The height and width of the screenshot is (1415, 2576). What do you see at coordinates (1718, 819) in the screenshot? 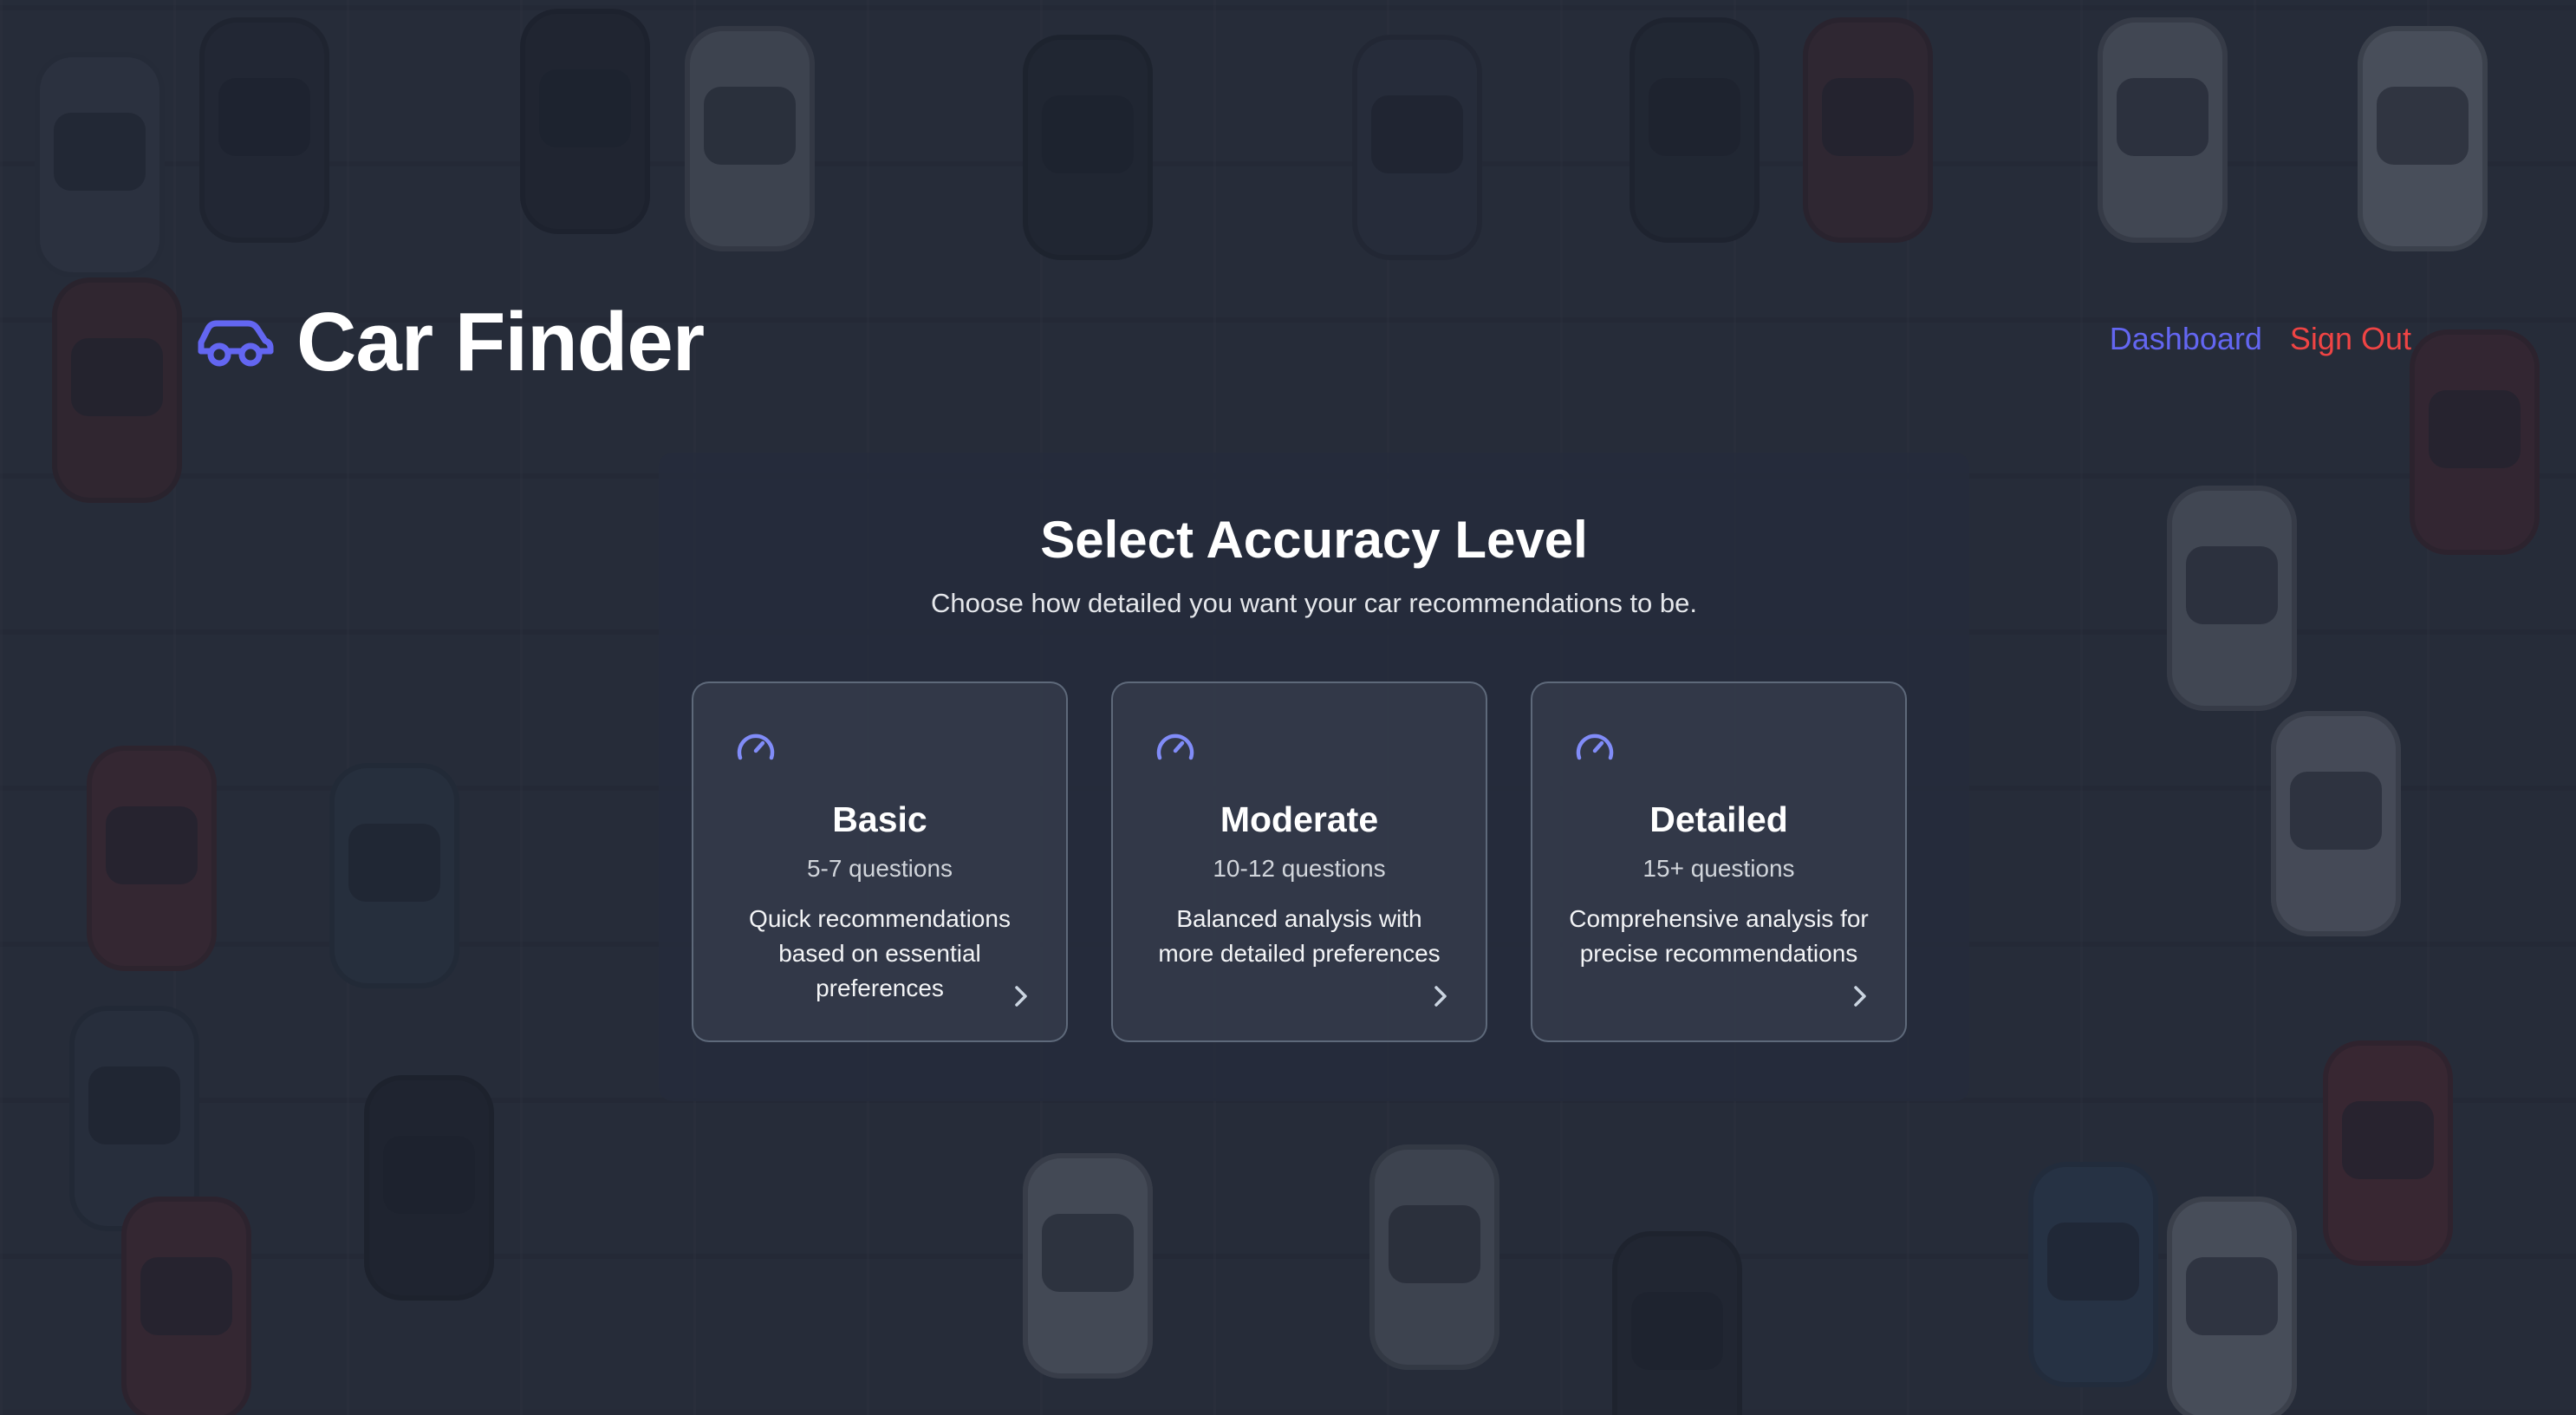
I see `card-title: Detailed` at bounding box center [1718, 819].